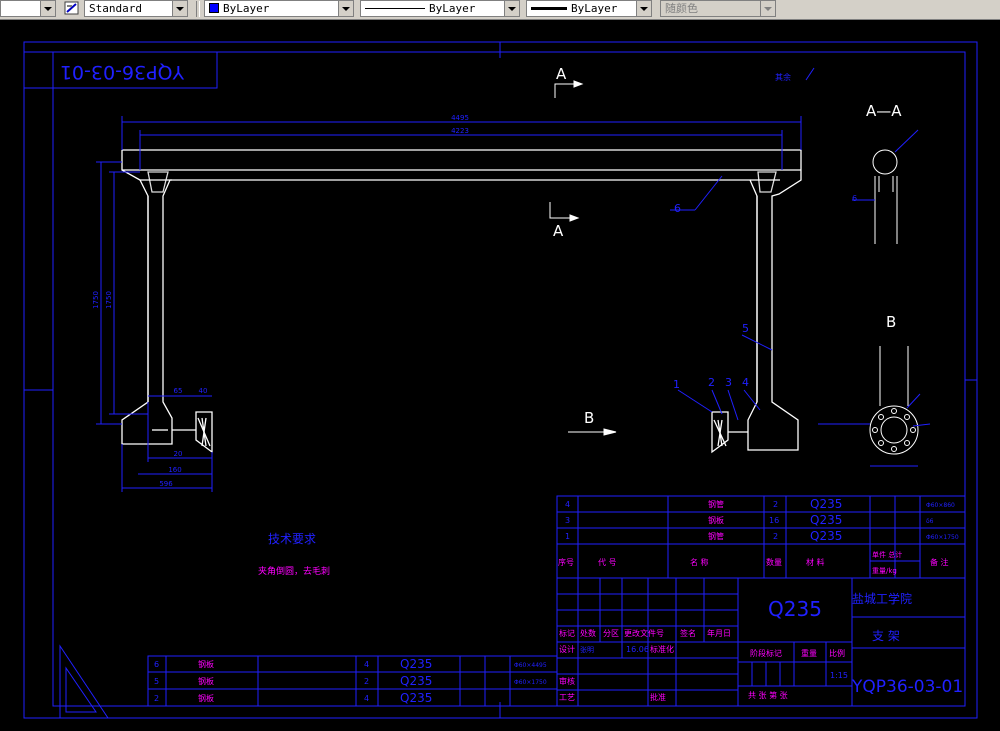 Image resolution: width=1000 pixels, height=731 pixels. Describe the element at coordinates (677, 208) in the screenshot. I see `callout-6: 6` at that location.